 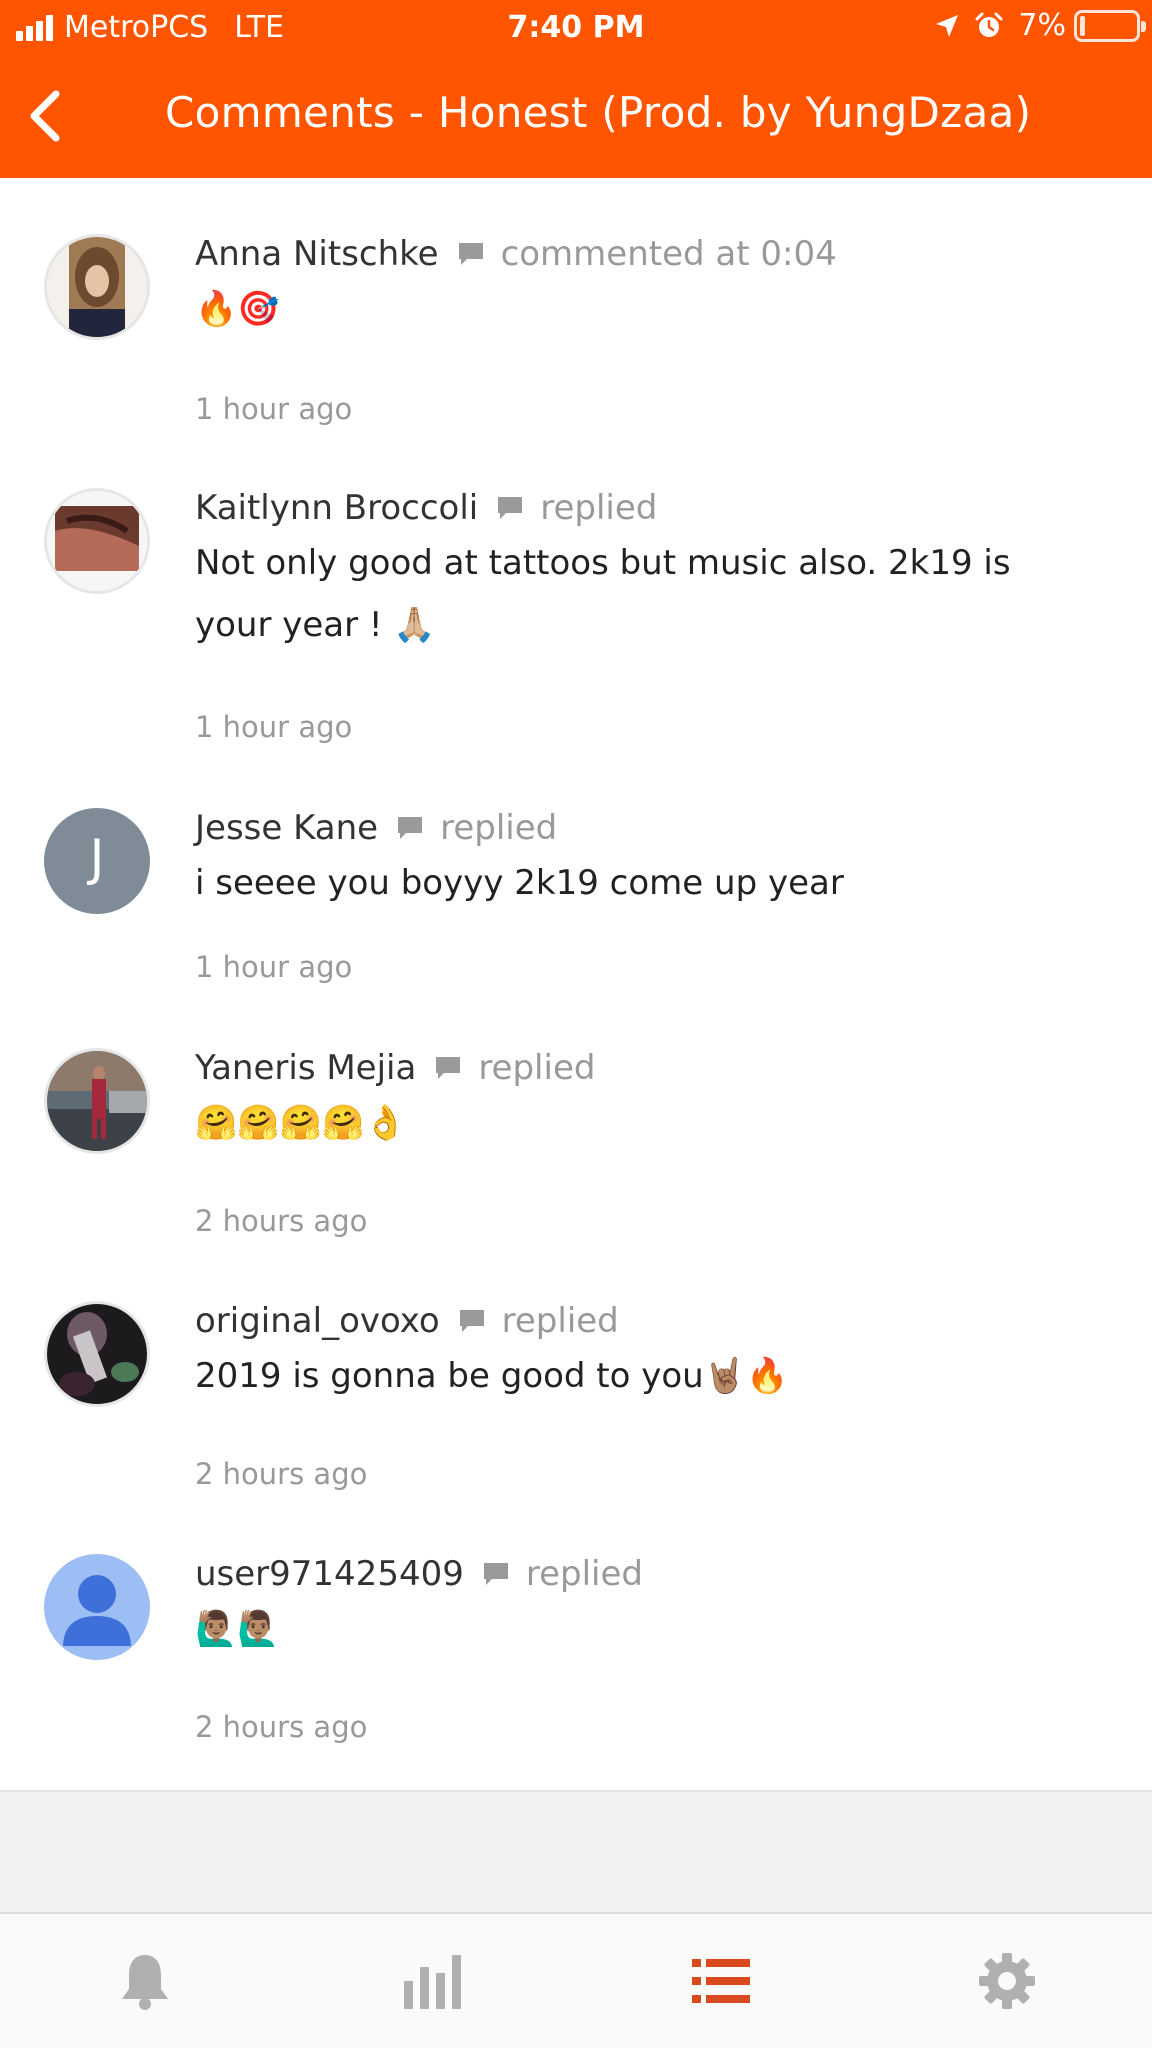 What do you see at coordinates (301, 1123) in the screenshot?
I see `comment-text: 🤗🤗🤗🤗👌` at bounding box center [301, 1123].